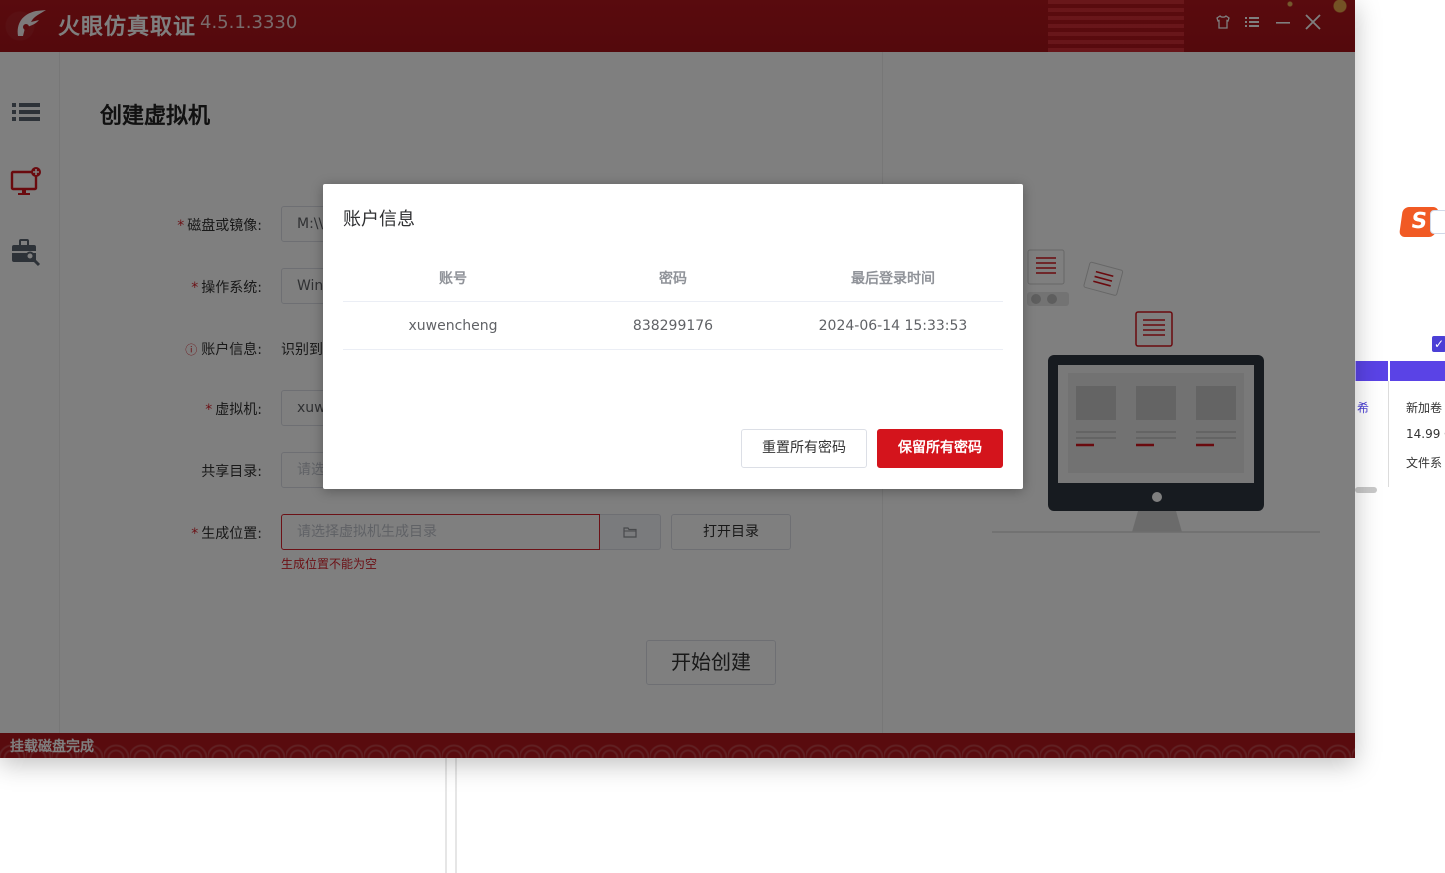 This screenshot has height=873, width=1445. Describe the element at coordinates (1438, 344) in the screenshot. I see `checkbox-icon: ✓` at that location.